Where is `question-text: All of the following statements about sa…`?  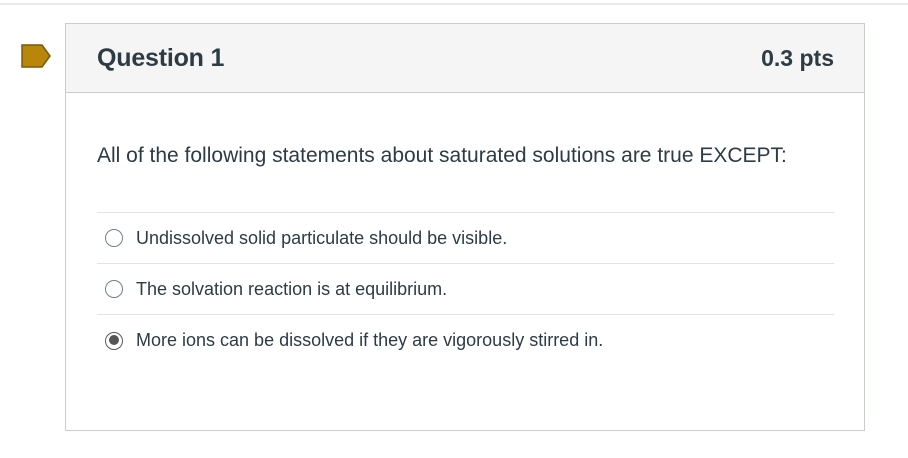
question-text: All of the following statements about sa… is located at coordinates (442, 155).